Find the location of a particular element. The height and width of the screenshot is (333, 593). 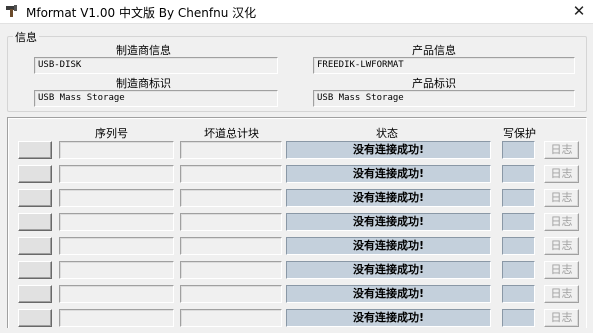

vendor-id-label: 制造商标识 is located at coordinates (143, 83).